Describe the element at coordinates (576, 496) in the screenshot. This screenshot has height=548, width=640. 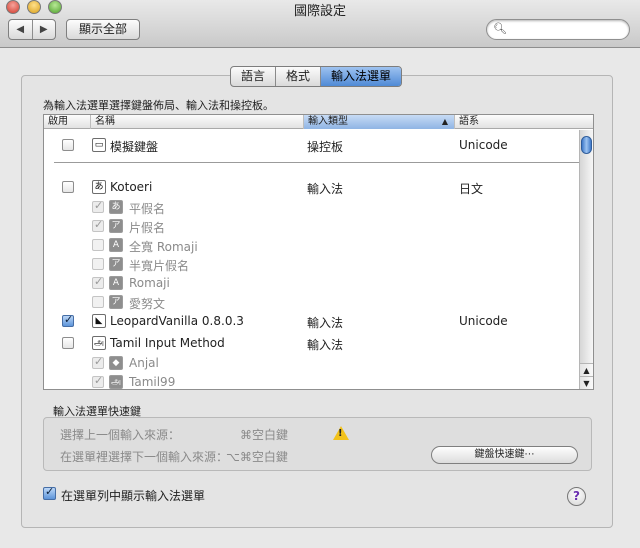
I see `help-button: ?` at that location.